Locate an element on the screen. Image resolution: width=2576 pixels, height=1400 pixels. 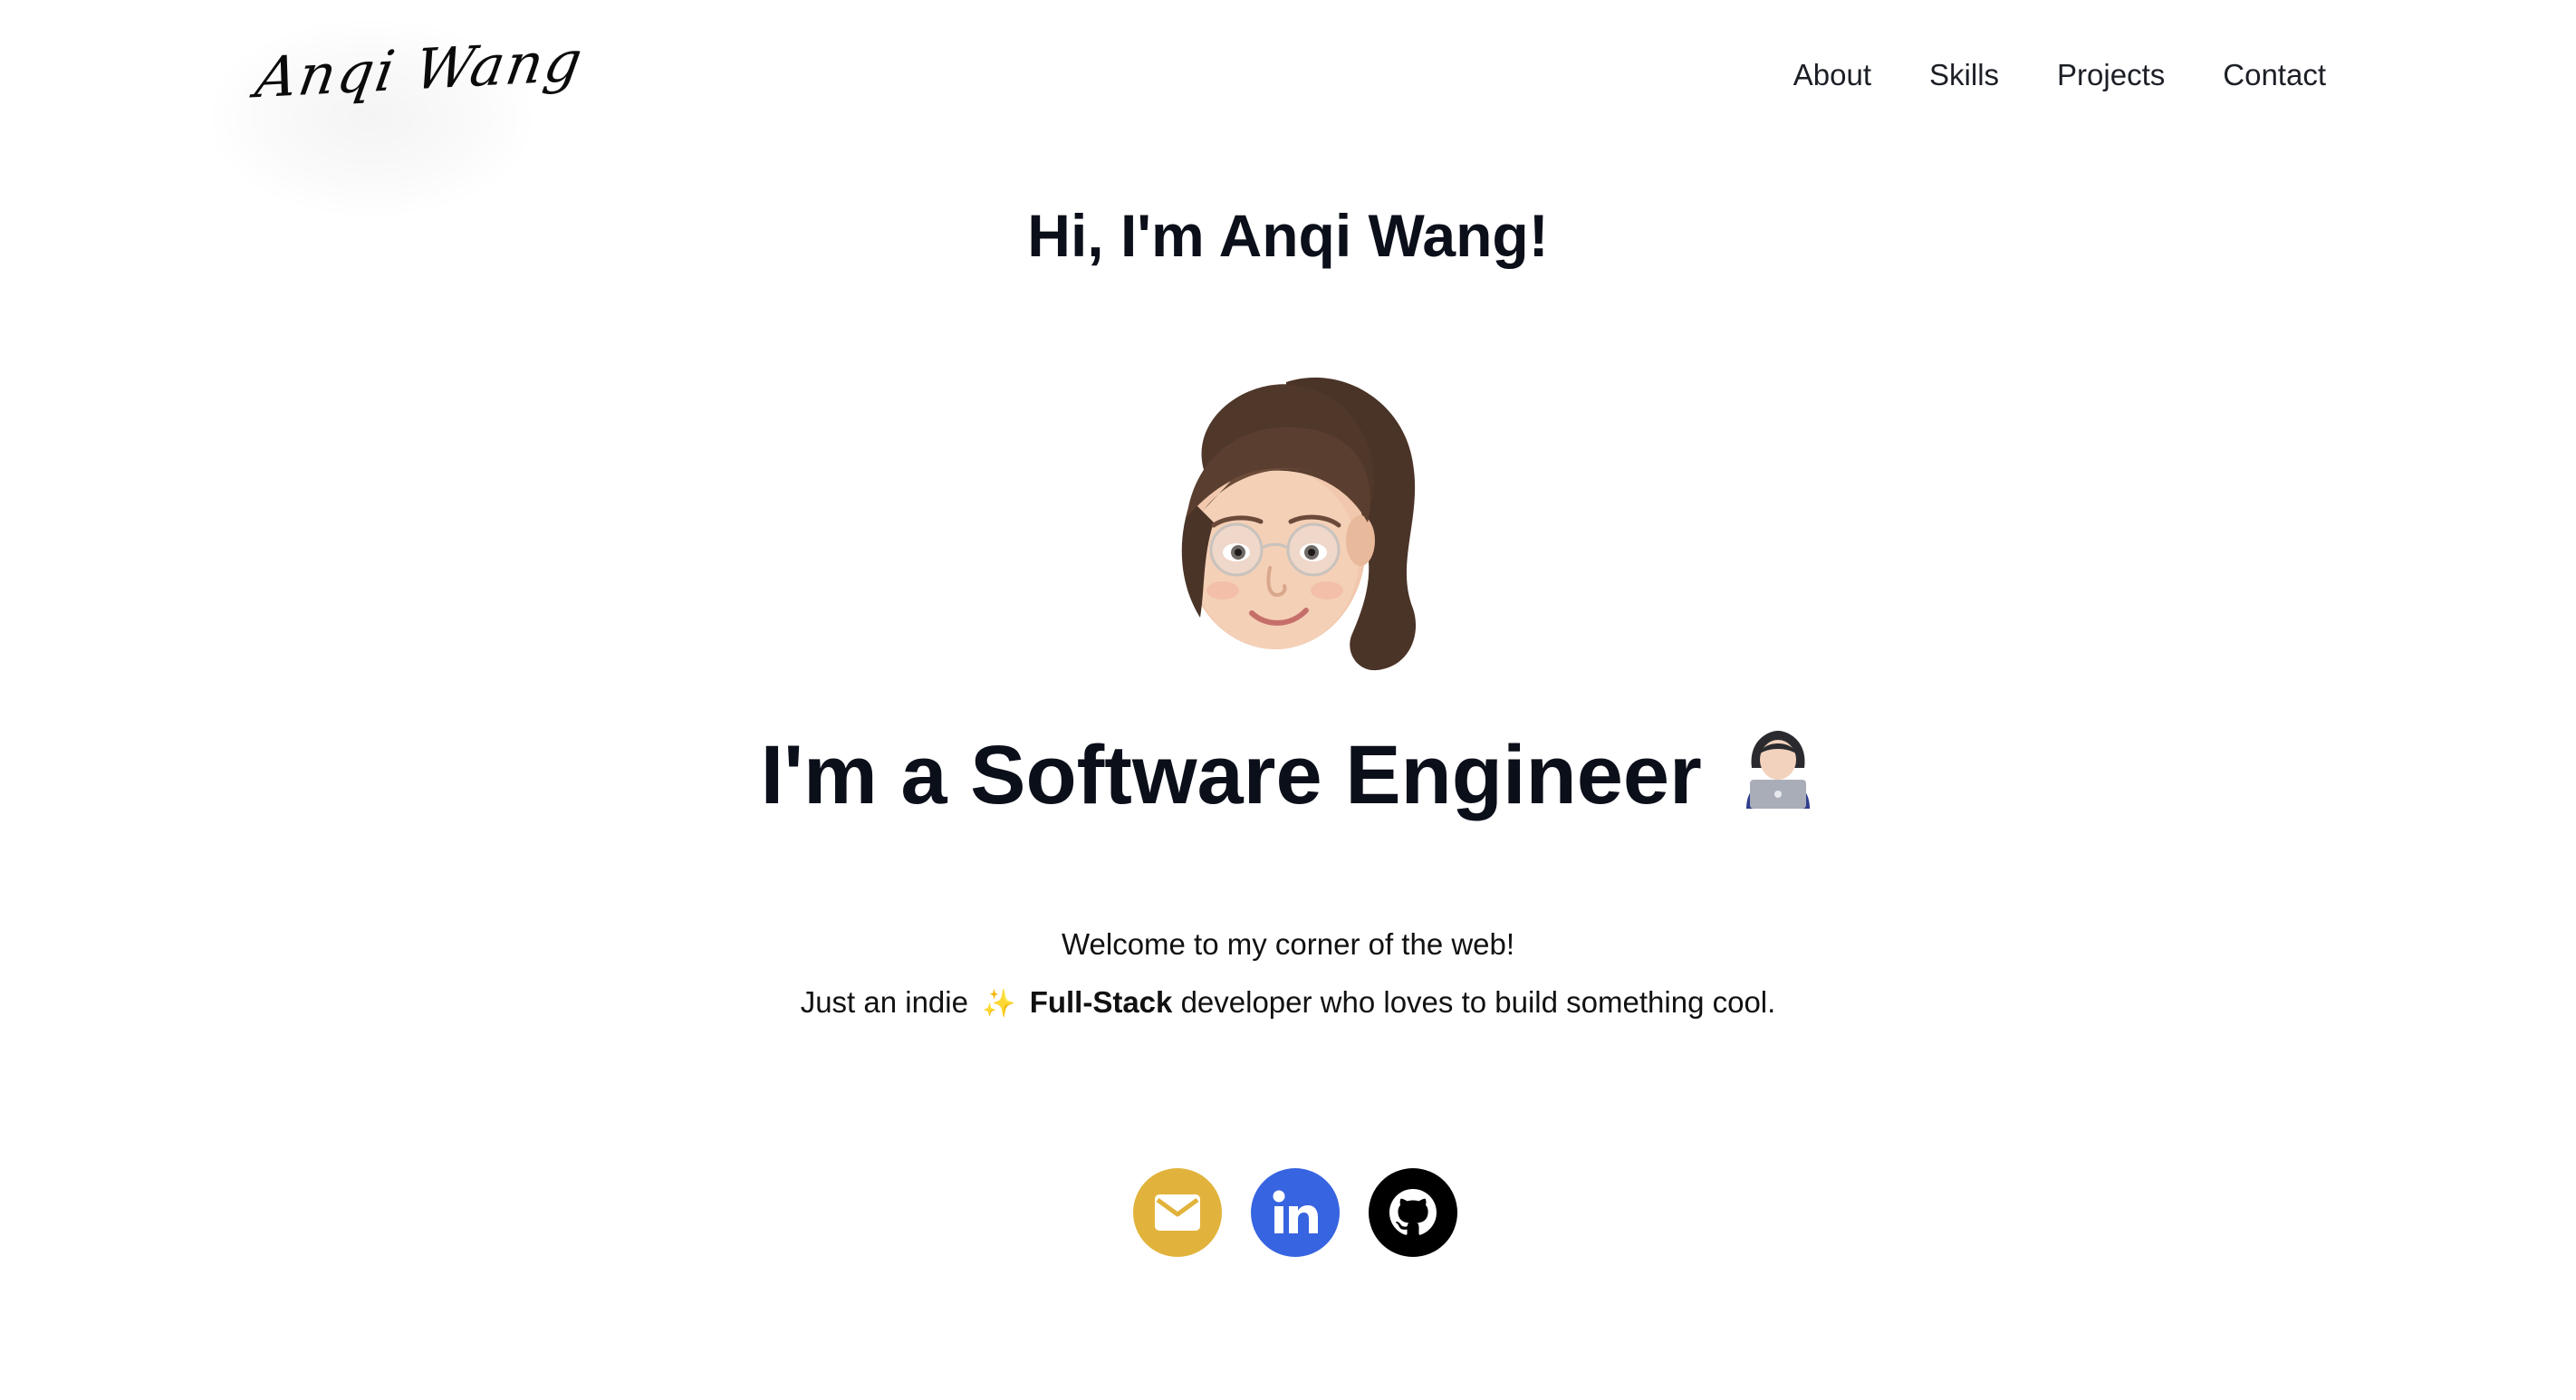
intro-prefix: Just an indie is located at coordinates (884, 1002).